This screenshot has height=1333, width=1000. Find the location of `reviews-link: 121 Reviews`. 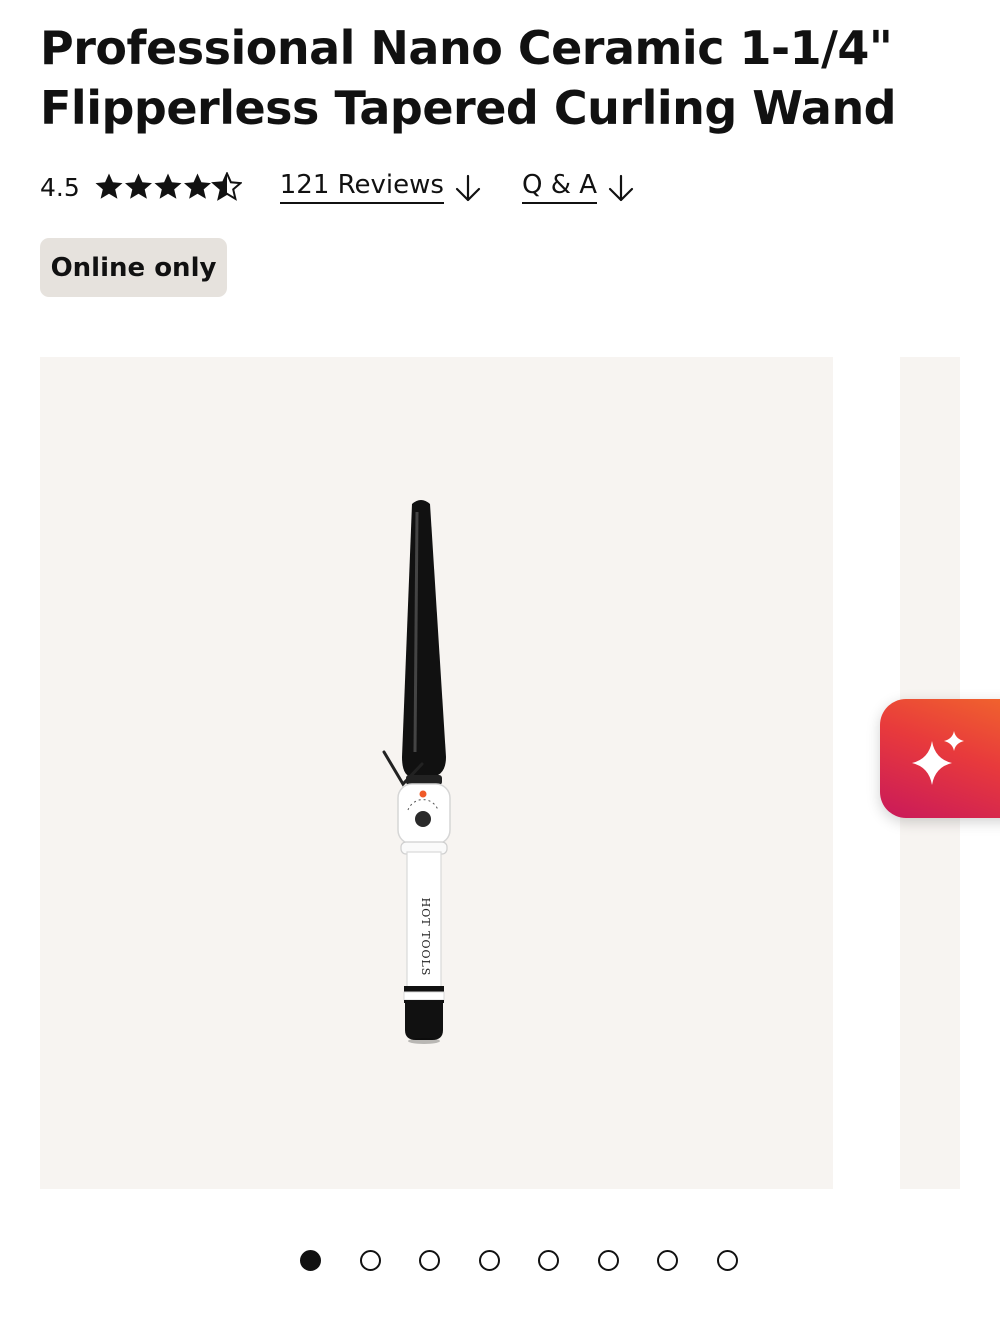

reviews-link: 121 Reviews is located at coordinates (380, 187).